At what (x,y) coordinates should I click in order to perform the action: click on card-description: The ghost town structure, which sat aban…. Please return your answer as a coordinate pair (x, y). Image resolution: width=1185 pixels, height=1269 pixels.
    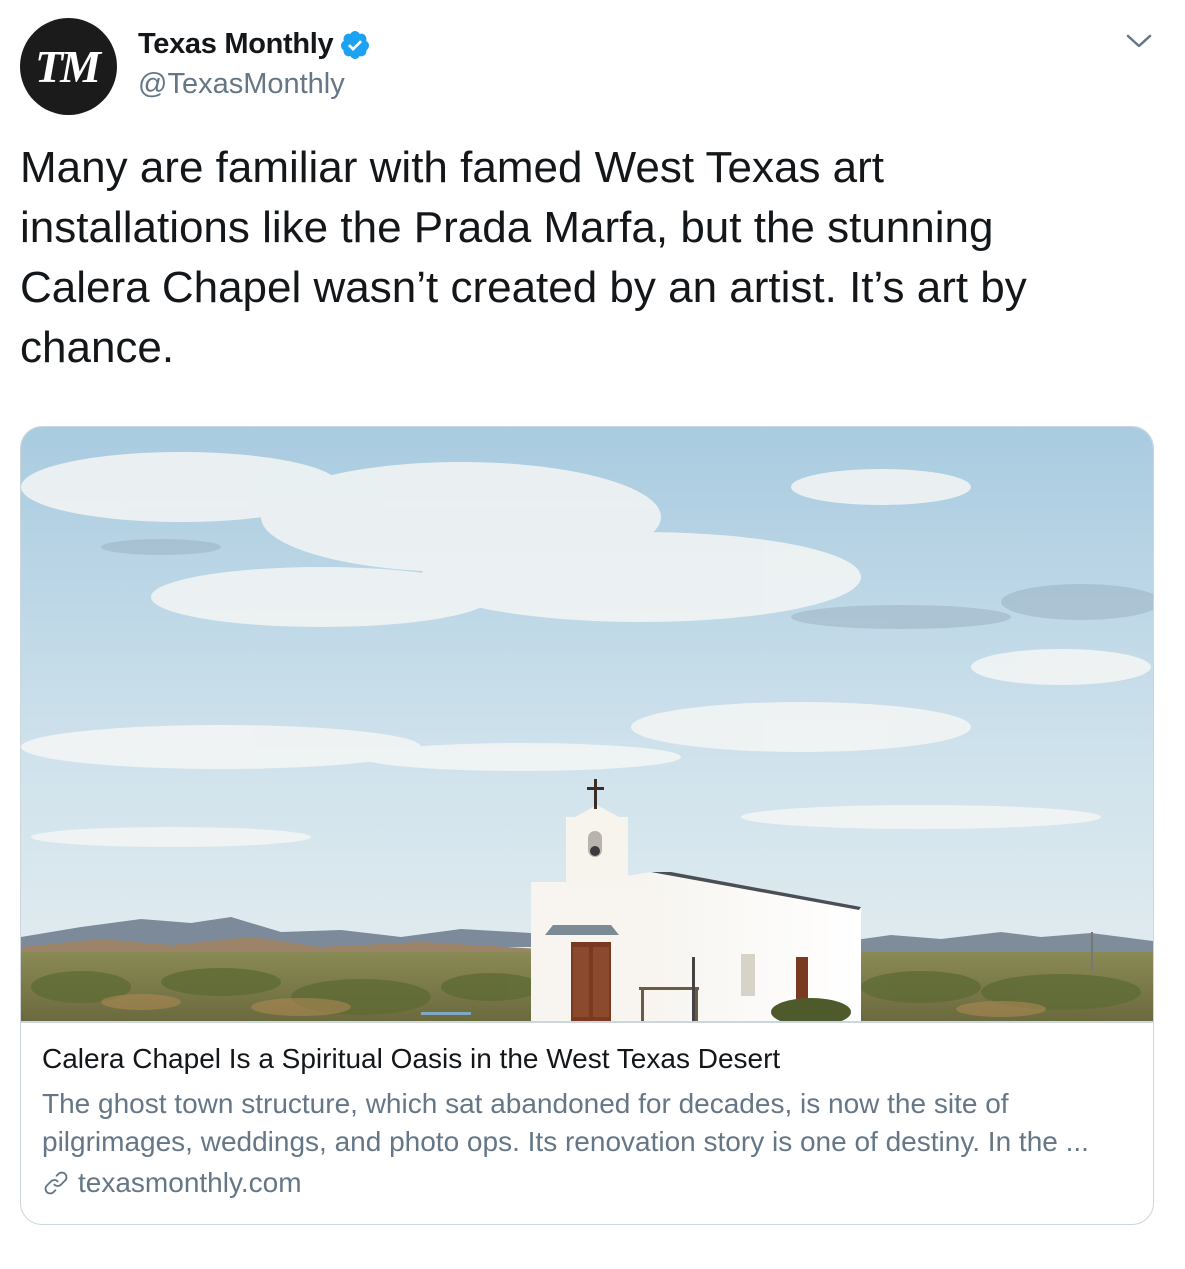
    Looking at the image, I should click on (565, 1122).